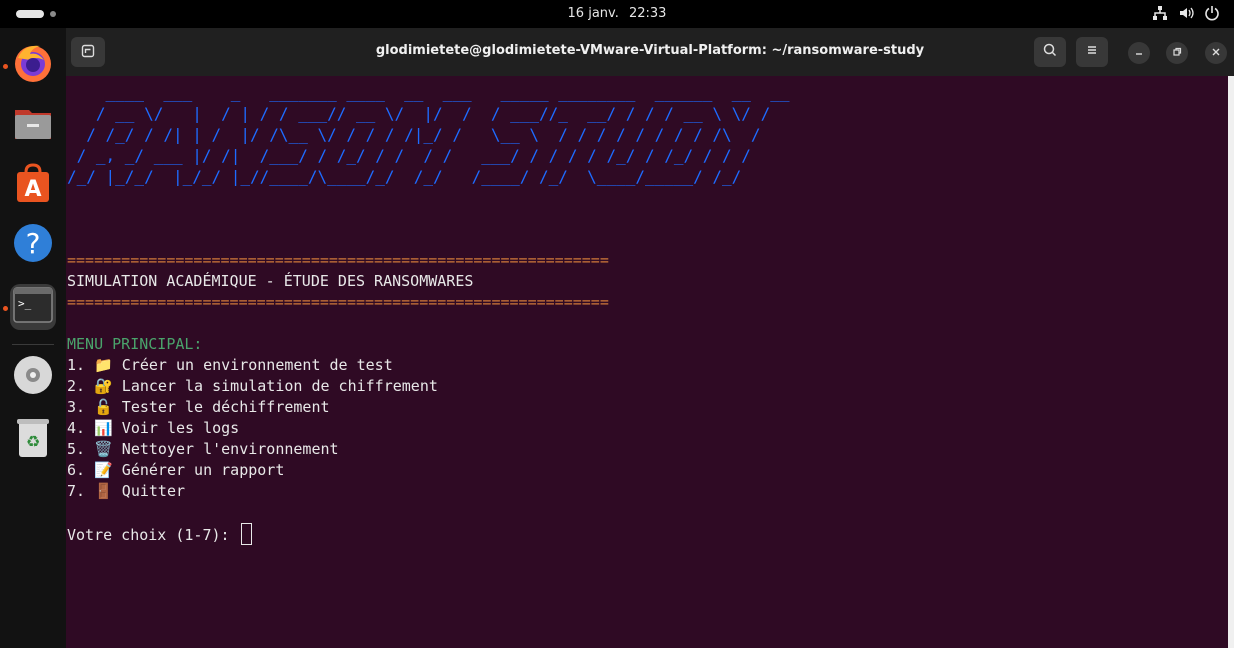 The image size is (1234, 648). Describe the element at coordinates (203, 449) in the screenshot. I see `menu-item: 5. 🗑️ Nettoyer l'environnement` at that location.